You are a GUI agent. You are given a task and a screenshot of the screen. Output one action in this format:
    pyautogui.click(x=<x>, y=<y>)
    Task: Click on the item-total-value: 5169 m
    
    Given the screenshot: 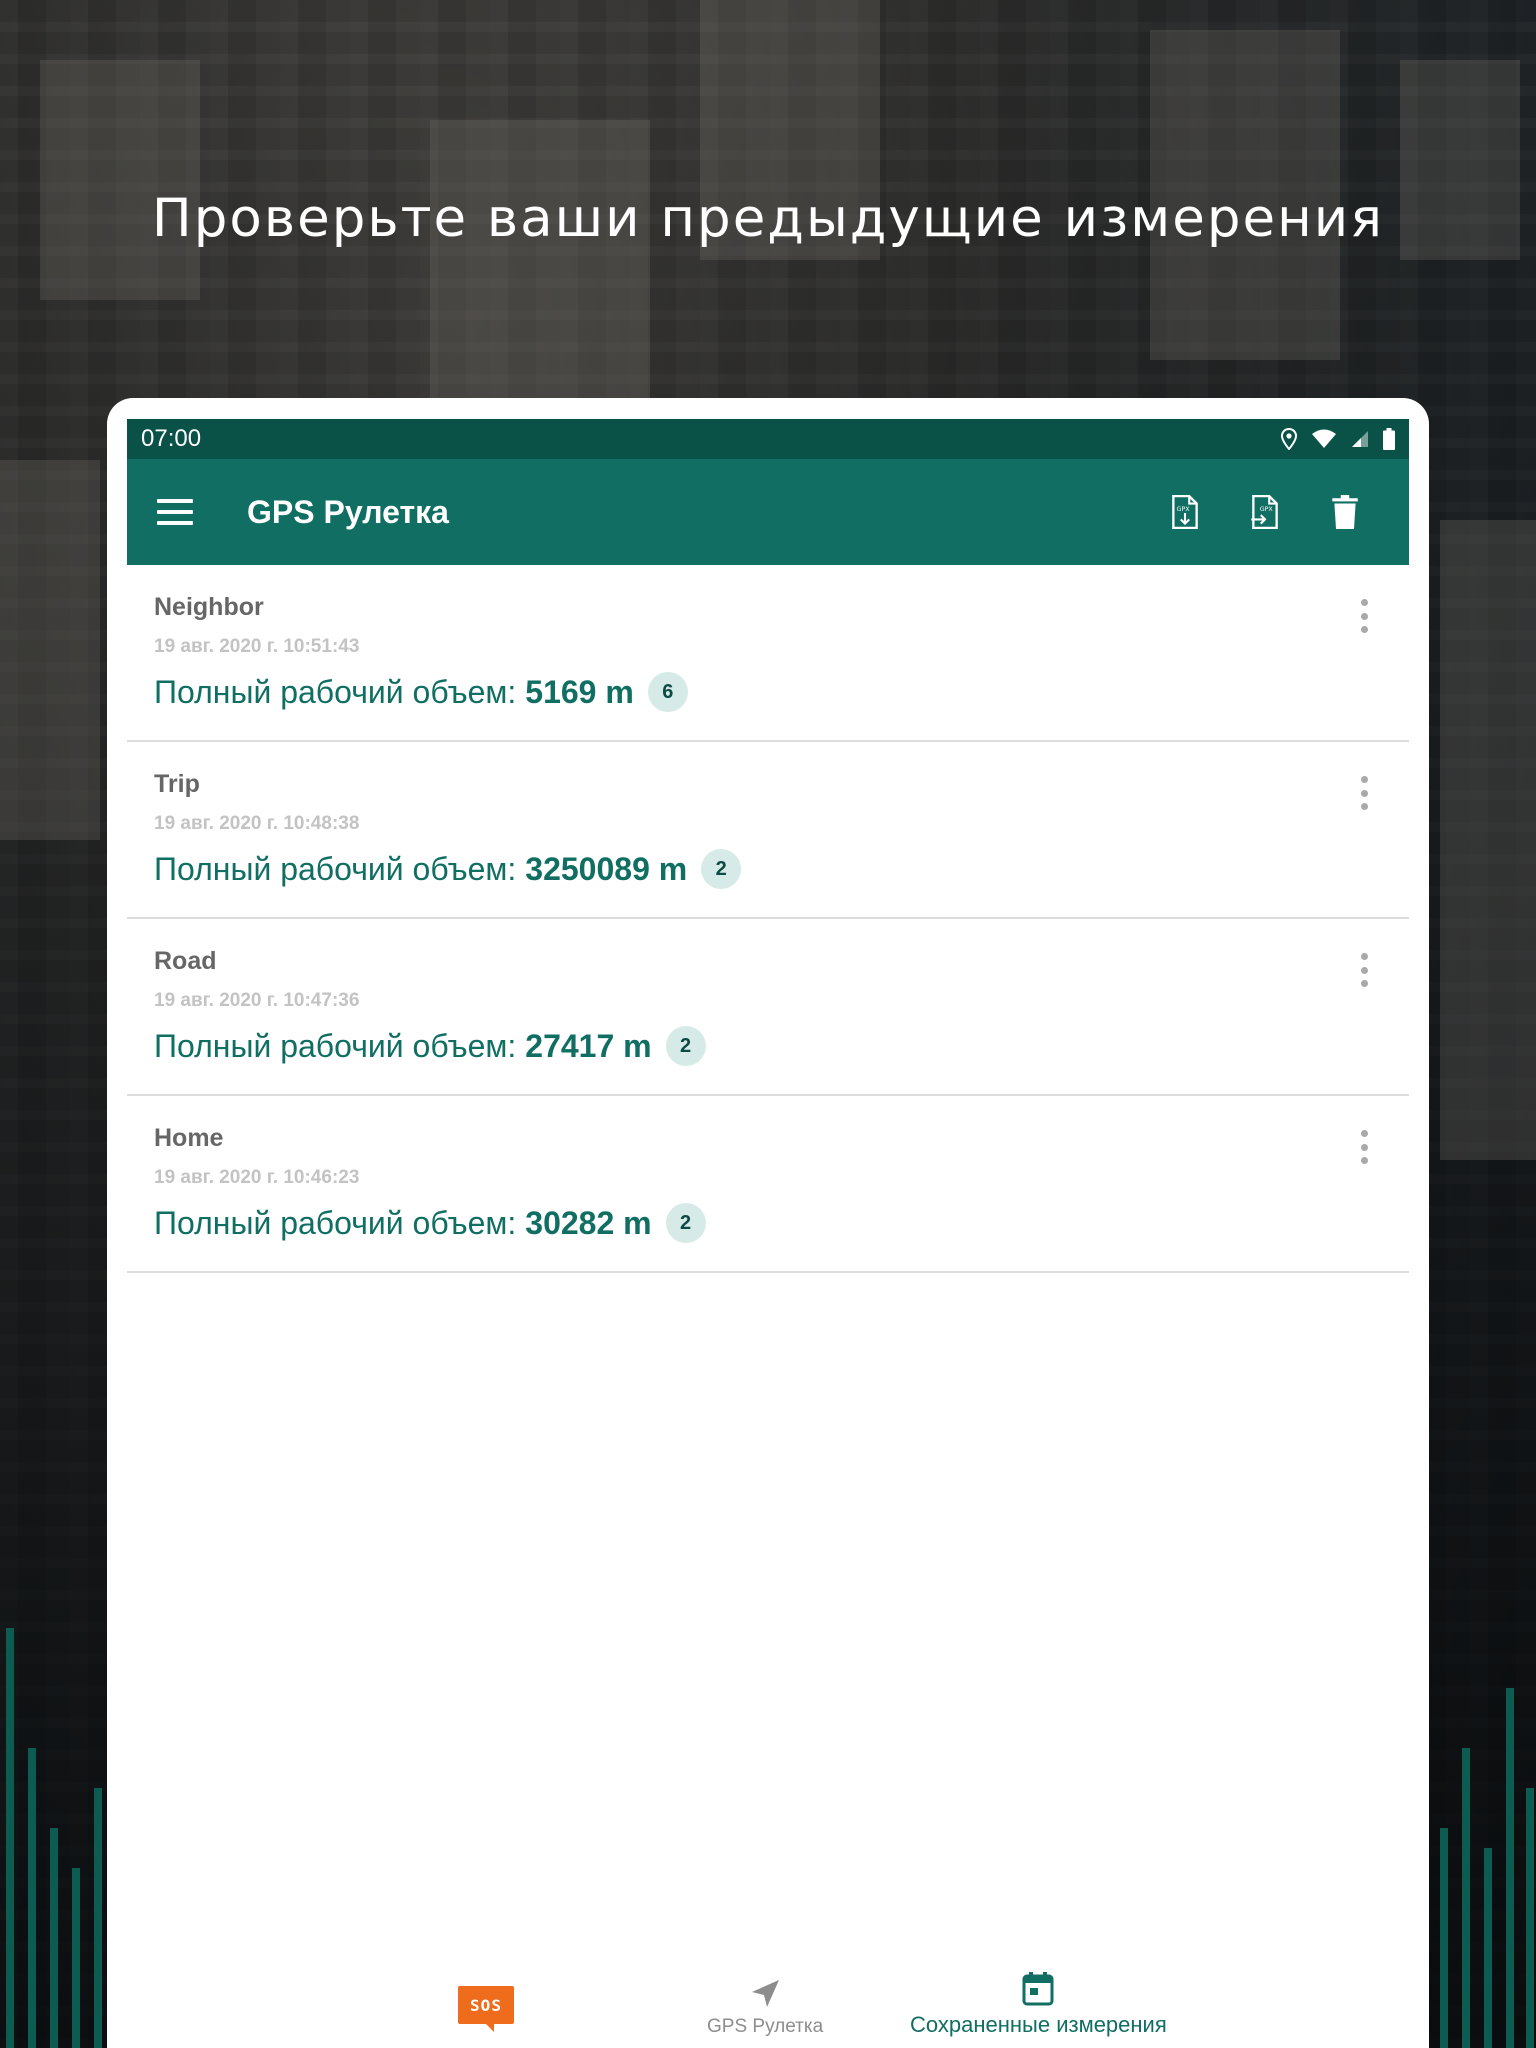 What is the action you would take?
    pyautogui.click(x=579, y=691)
    